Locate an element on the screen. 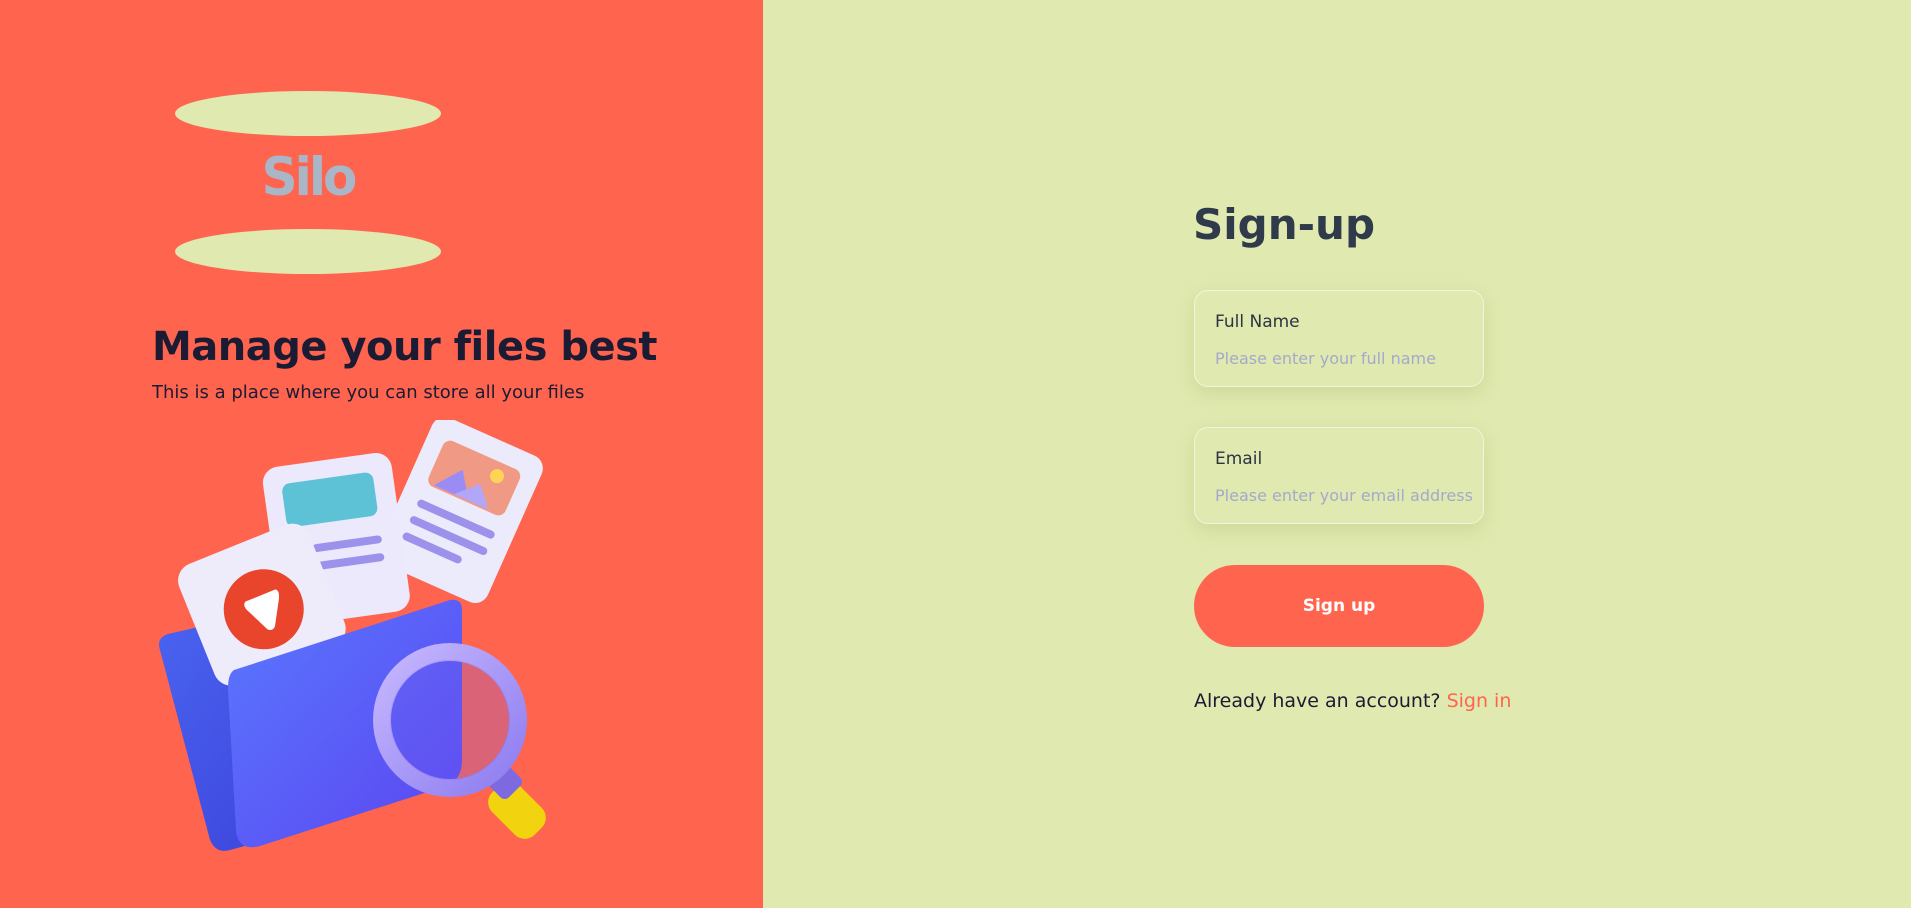 The height and width of the screenshot is (908, 1911). logo-ellipse-bottom is located at coordinates (308, 251).